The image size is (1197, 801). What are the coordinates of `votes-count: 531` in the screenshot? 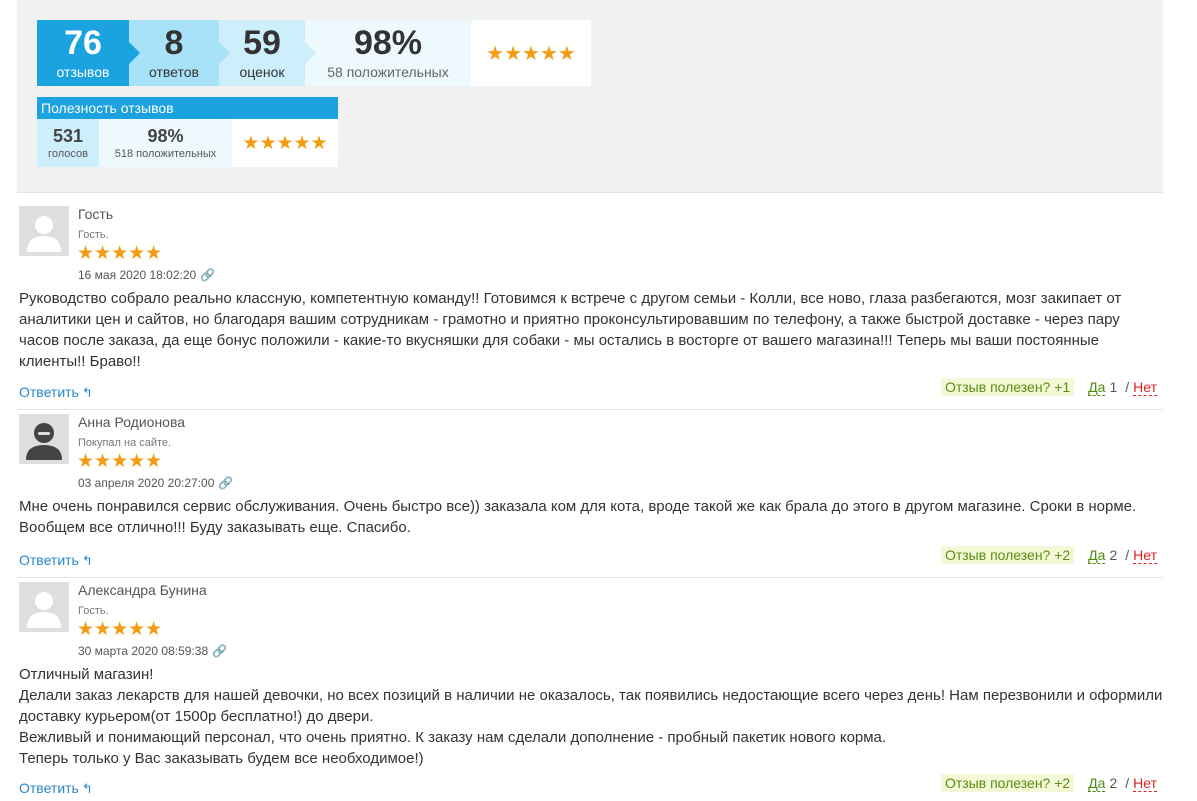 It's located at (68, 135).